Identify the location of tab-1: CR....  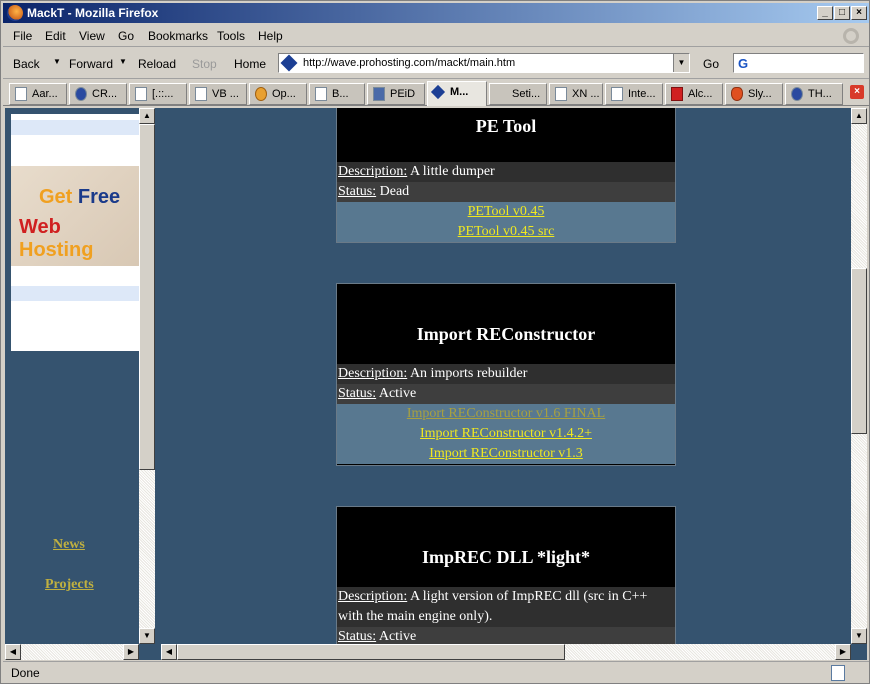
(98, 94).